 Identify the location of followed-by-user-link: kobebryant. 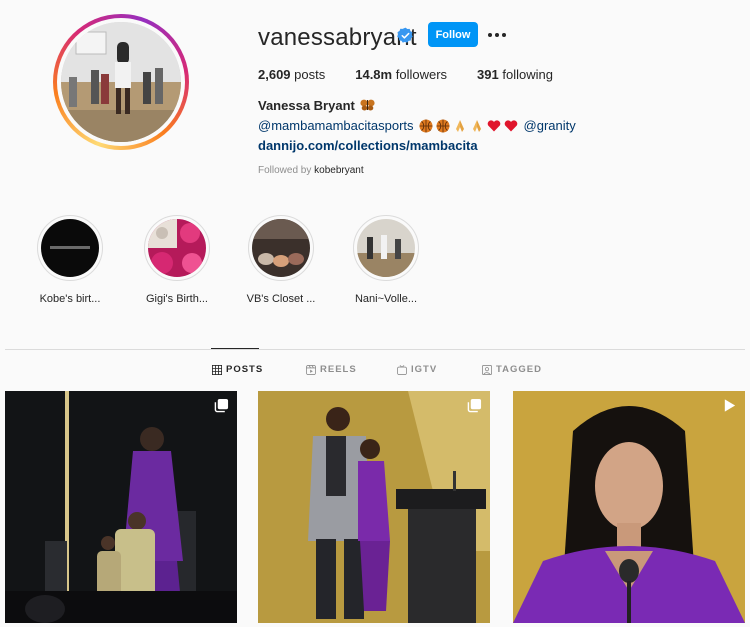
(338, 170).